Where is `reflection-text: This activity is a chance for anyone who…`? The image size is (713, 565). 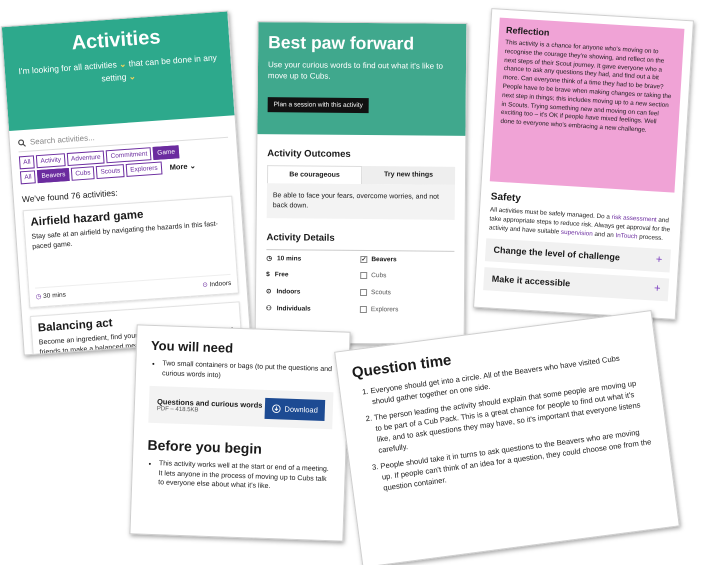 reflection-text: This activity is a chance for anyone who… is located at coordinates (586, 86).